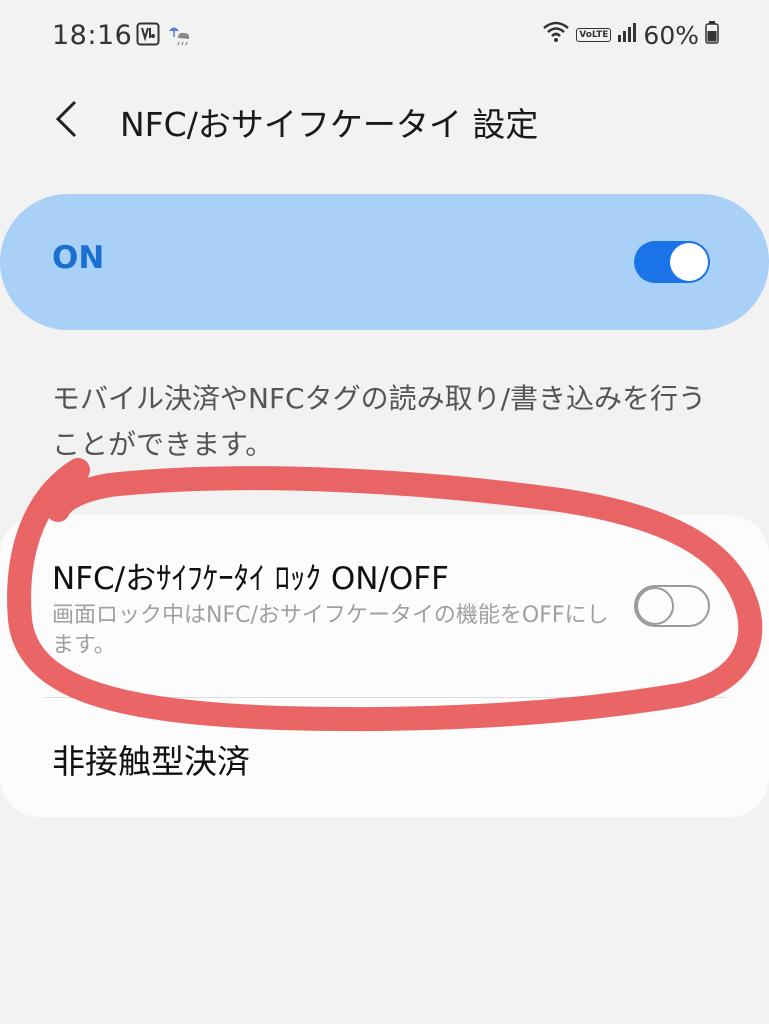 This screenshot has width=769, height=1024. Describe the element at coordinates (671, 35) in the screenshot. I see `battery-percent: 60%` at that location.